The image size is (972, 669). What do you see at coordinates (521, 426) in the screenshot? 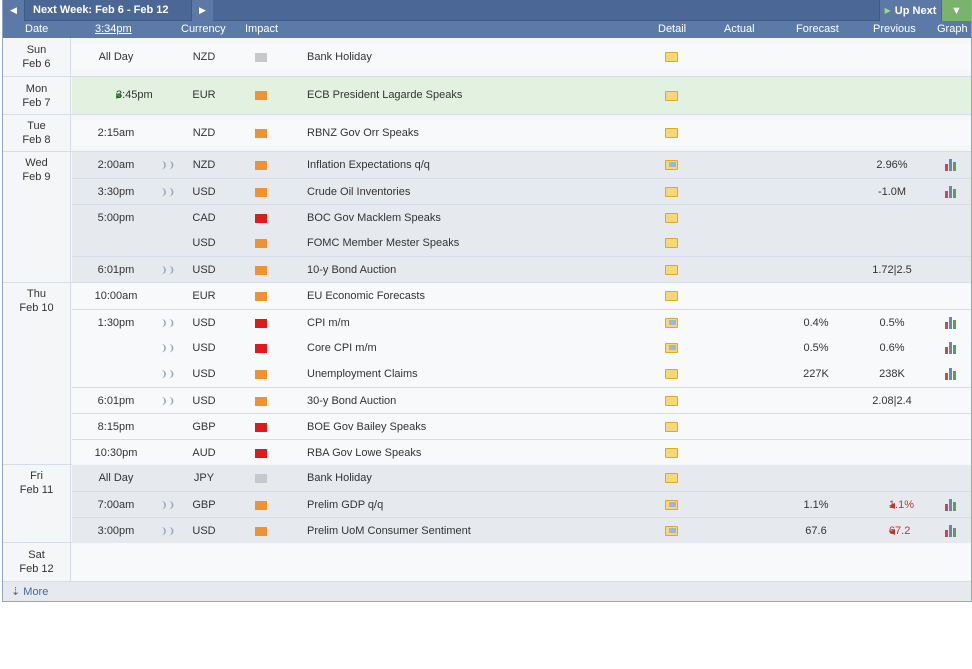
I see `event-row: 8:15pm GBP BOE Gov Bailey Speaks` at bounding box center [521, 426].